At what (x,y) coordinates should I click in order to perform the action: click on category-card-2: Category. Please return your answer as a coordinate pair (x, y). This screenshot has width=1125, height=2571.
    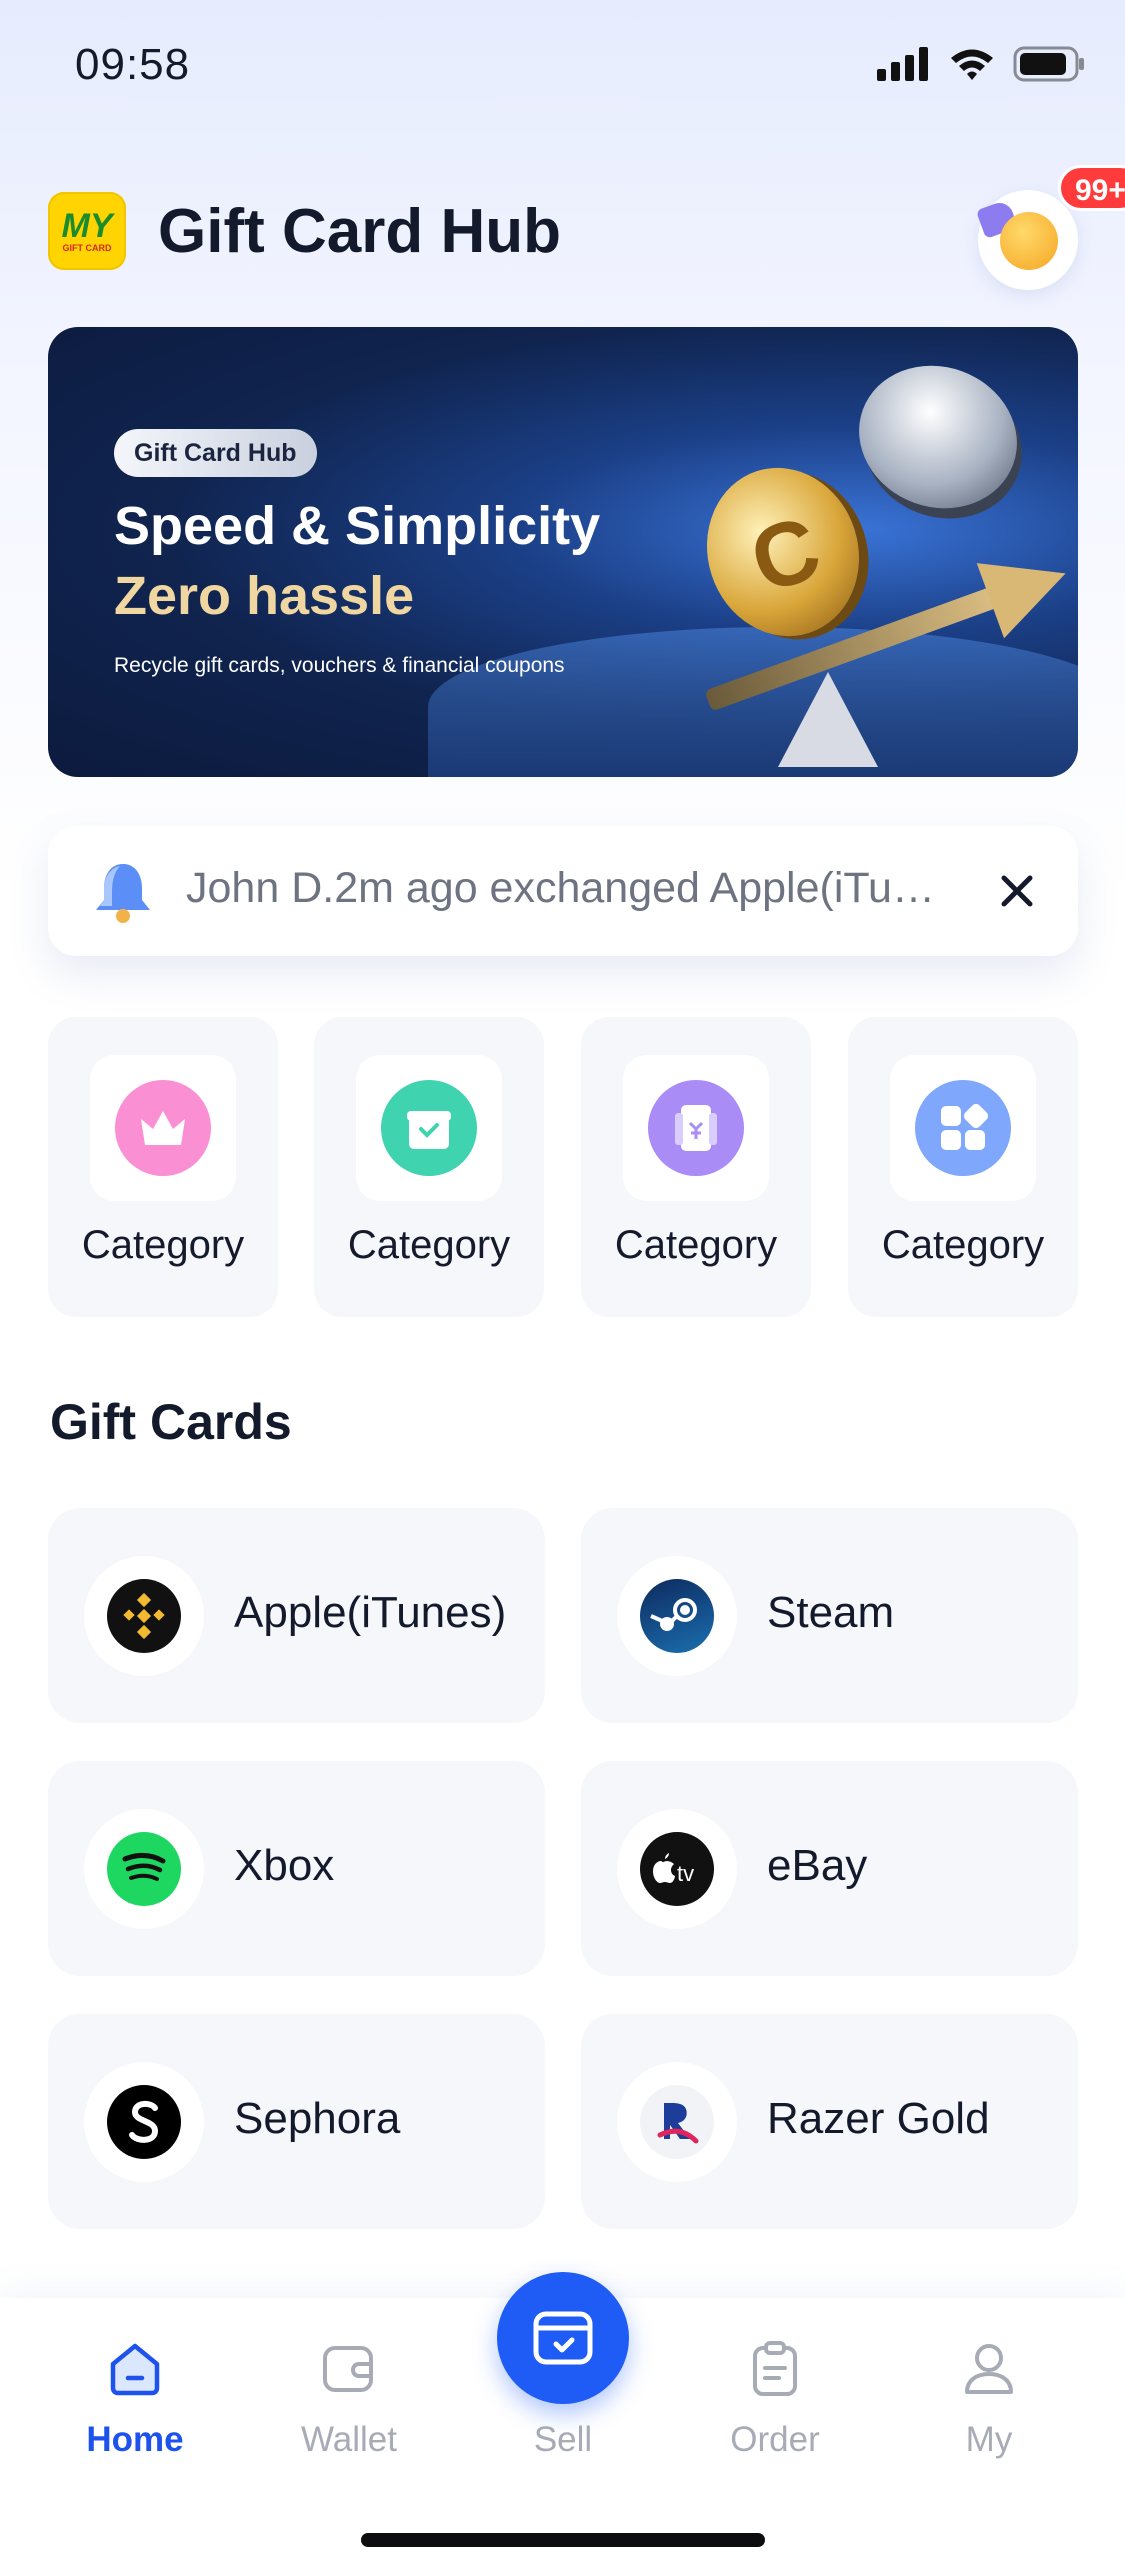
    Looking at the image, I should click on (429, 1167).